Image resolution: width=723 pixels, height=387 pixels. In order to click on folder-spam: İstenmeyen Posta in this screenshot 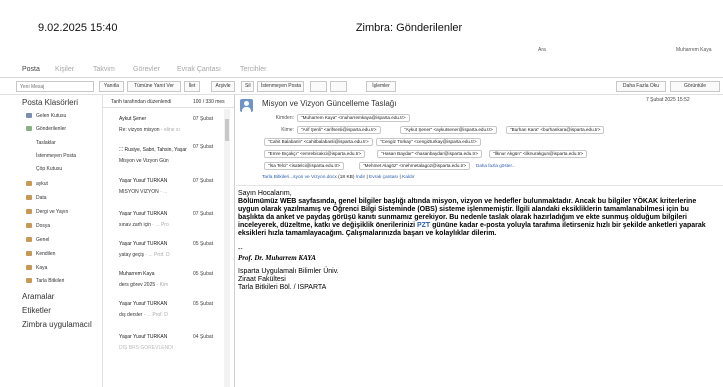, I will do `click(56, 156)`.